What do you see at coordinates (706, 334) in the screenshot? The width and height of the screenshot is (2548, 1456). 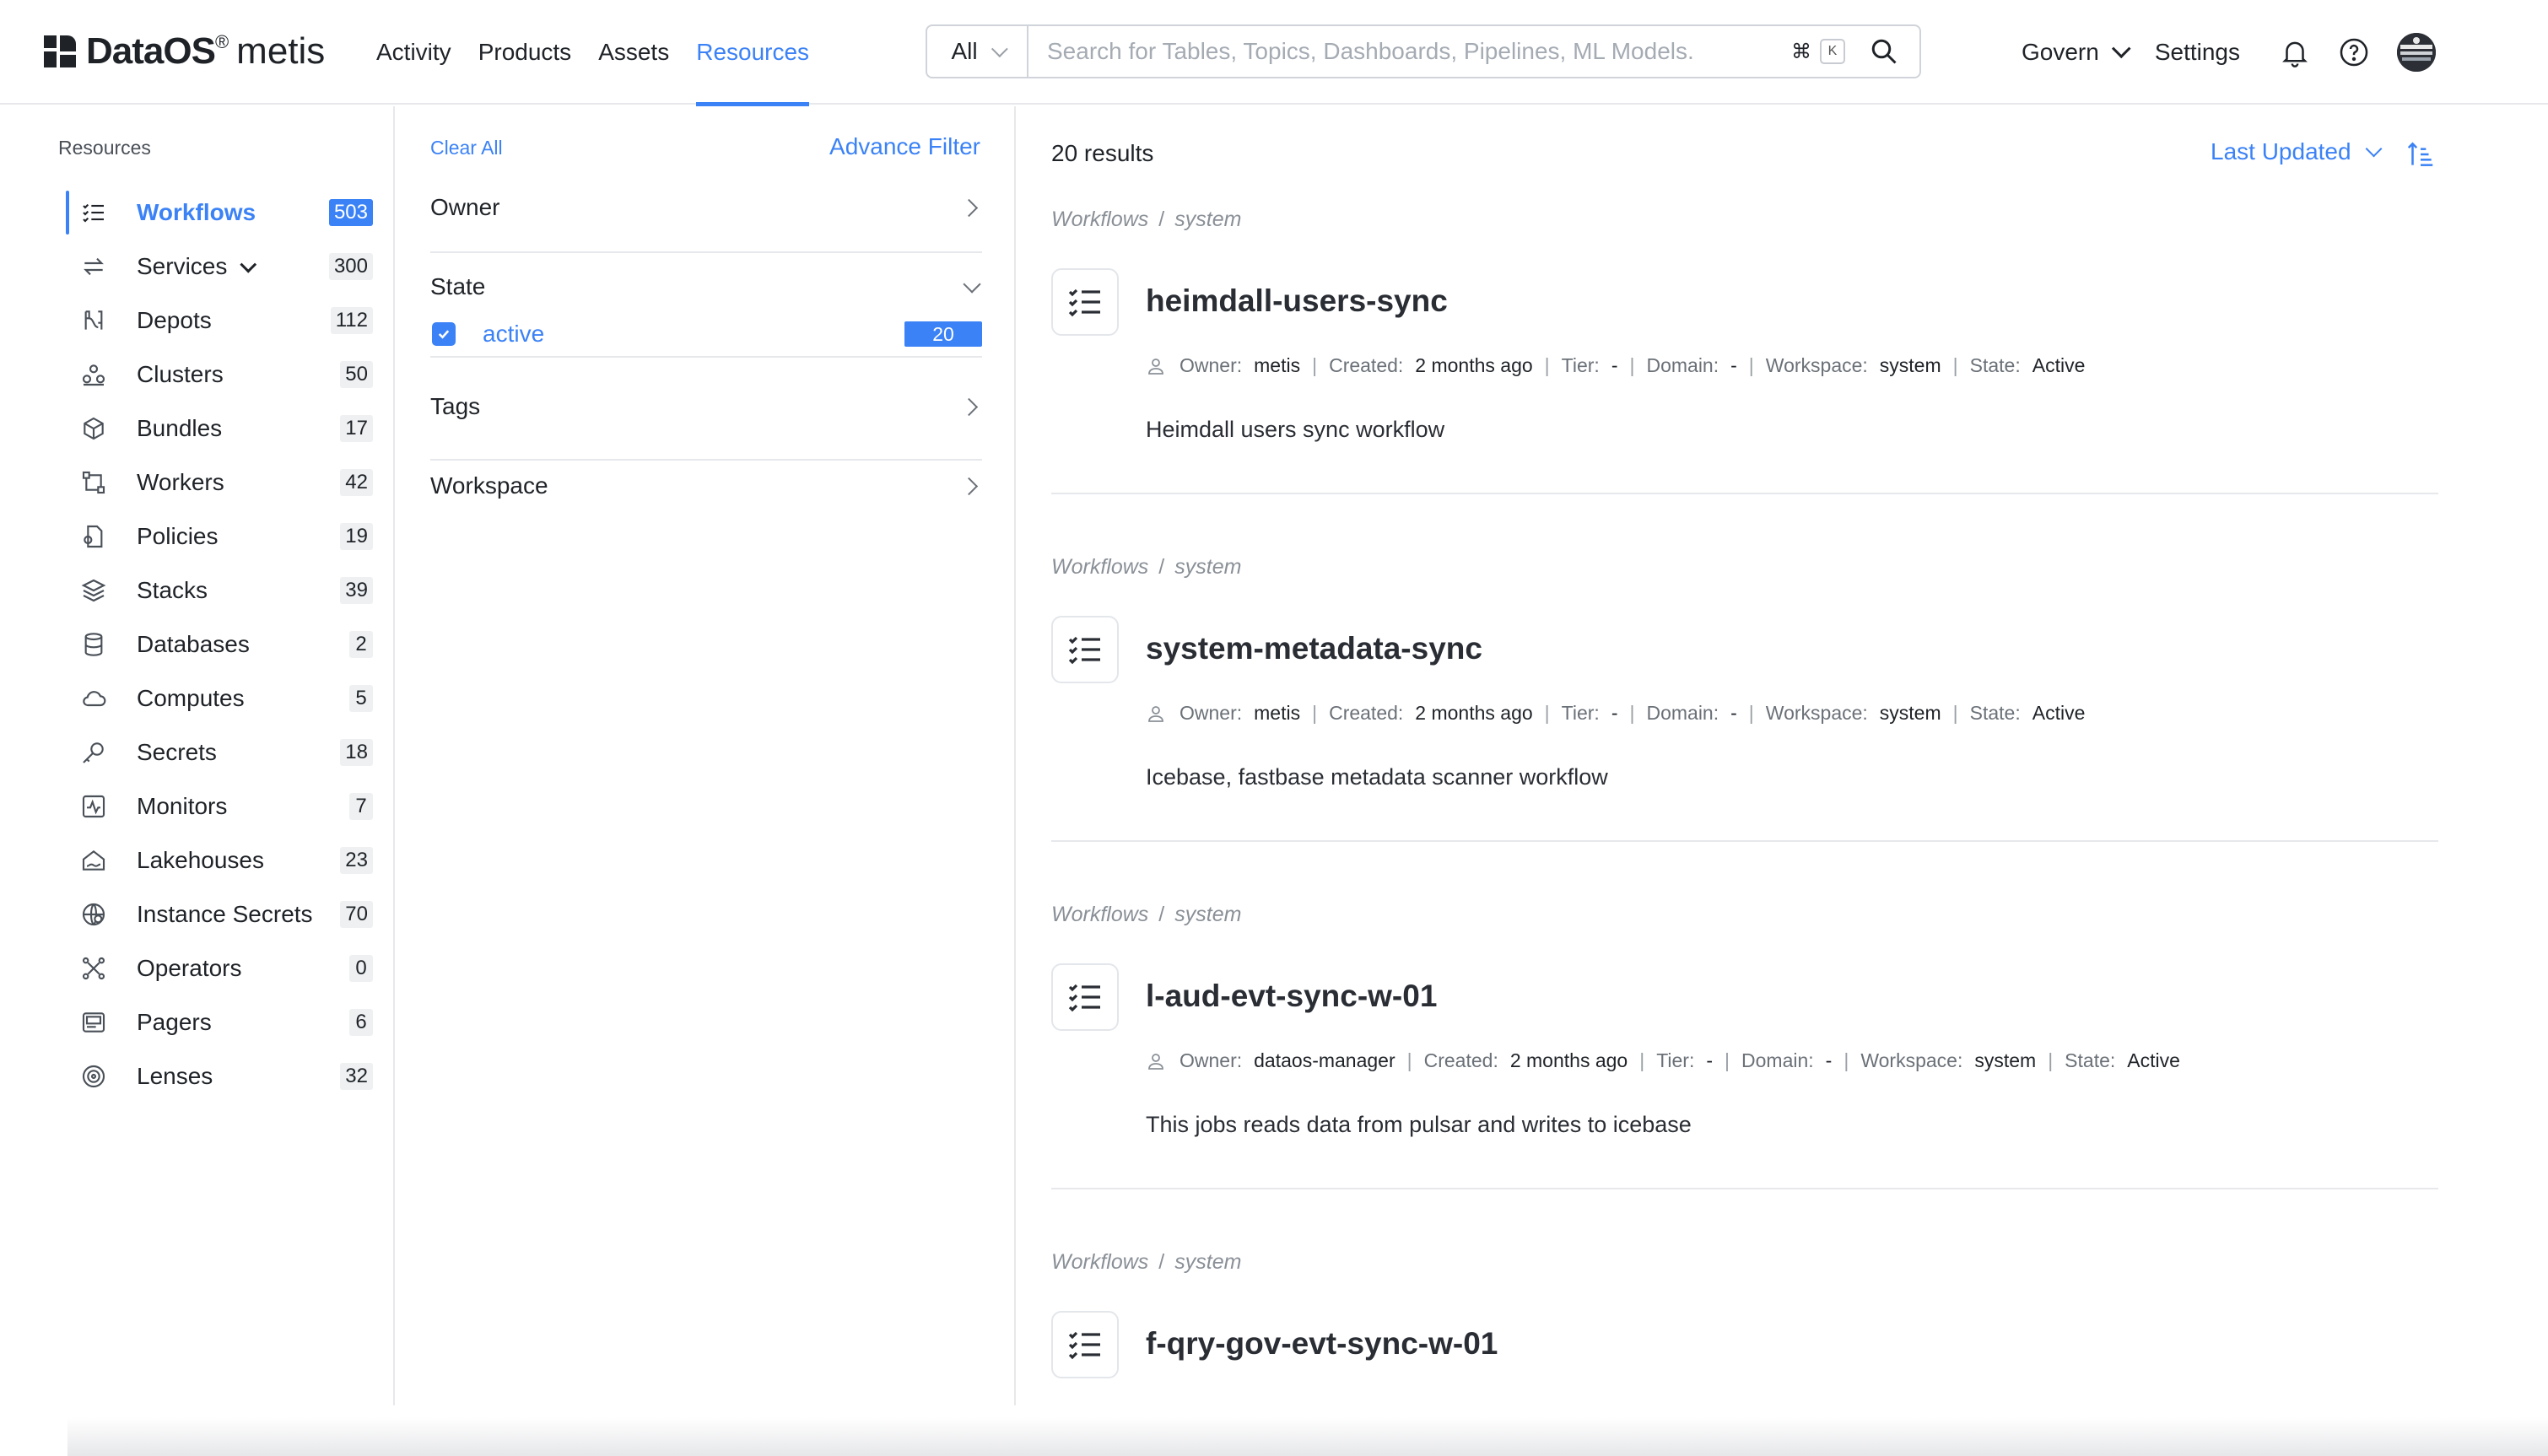 I see `state-option-active: active 20` at bounding box center [706, 334].